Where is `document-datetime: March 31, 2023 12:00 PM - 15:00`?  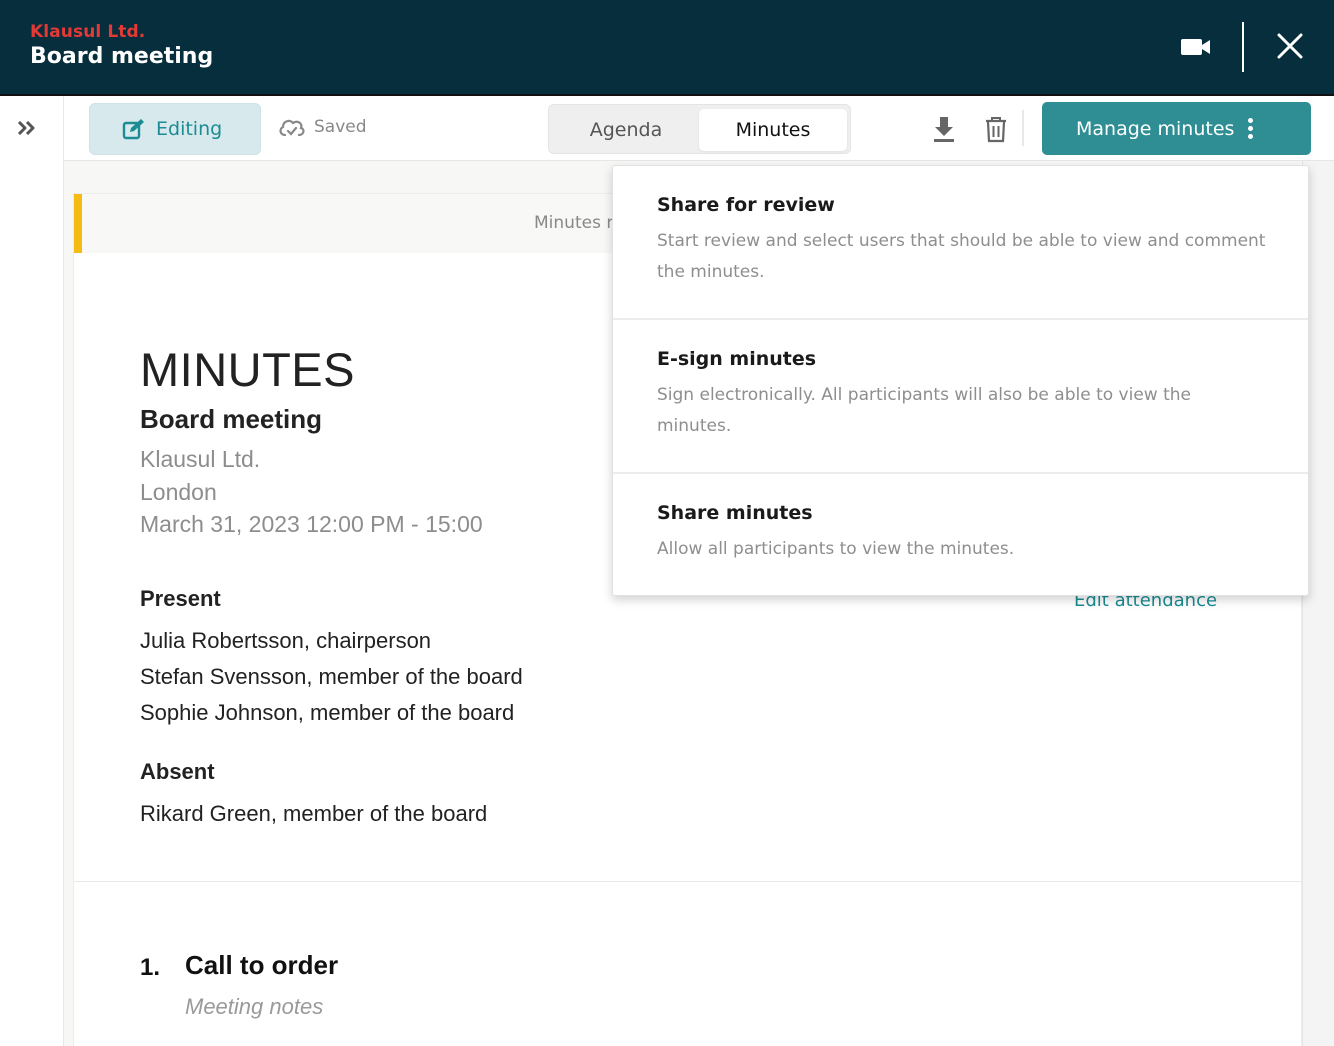 document-datetime: March 31, 2023 12:00 PM - 15:00 is located at coordinates (311, 524).